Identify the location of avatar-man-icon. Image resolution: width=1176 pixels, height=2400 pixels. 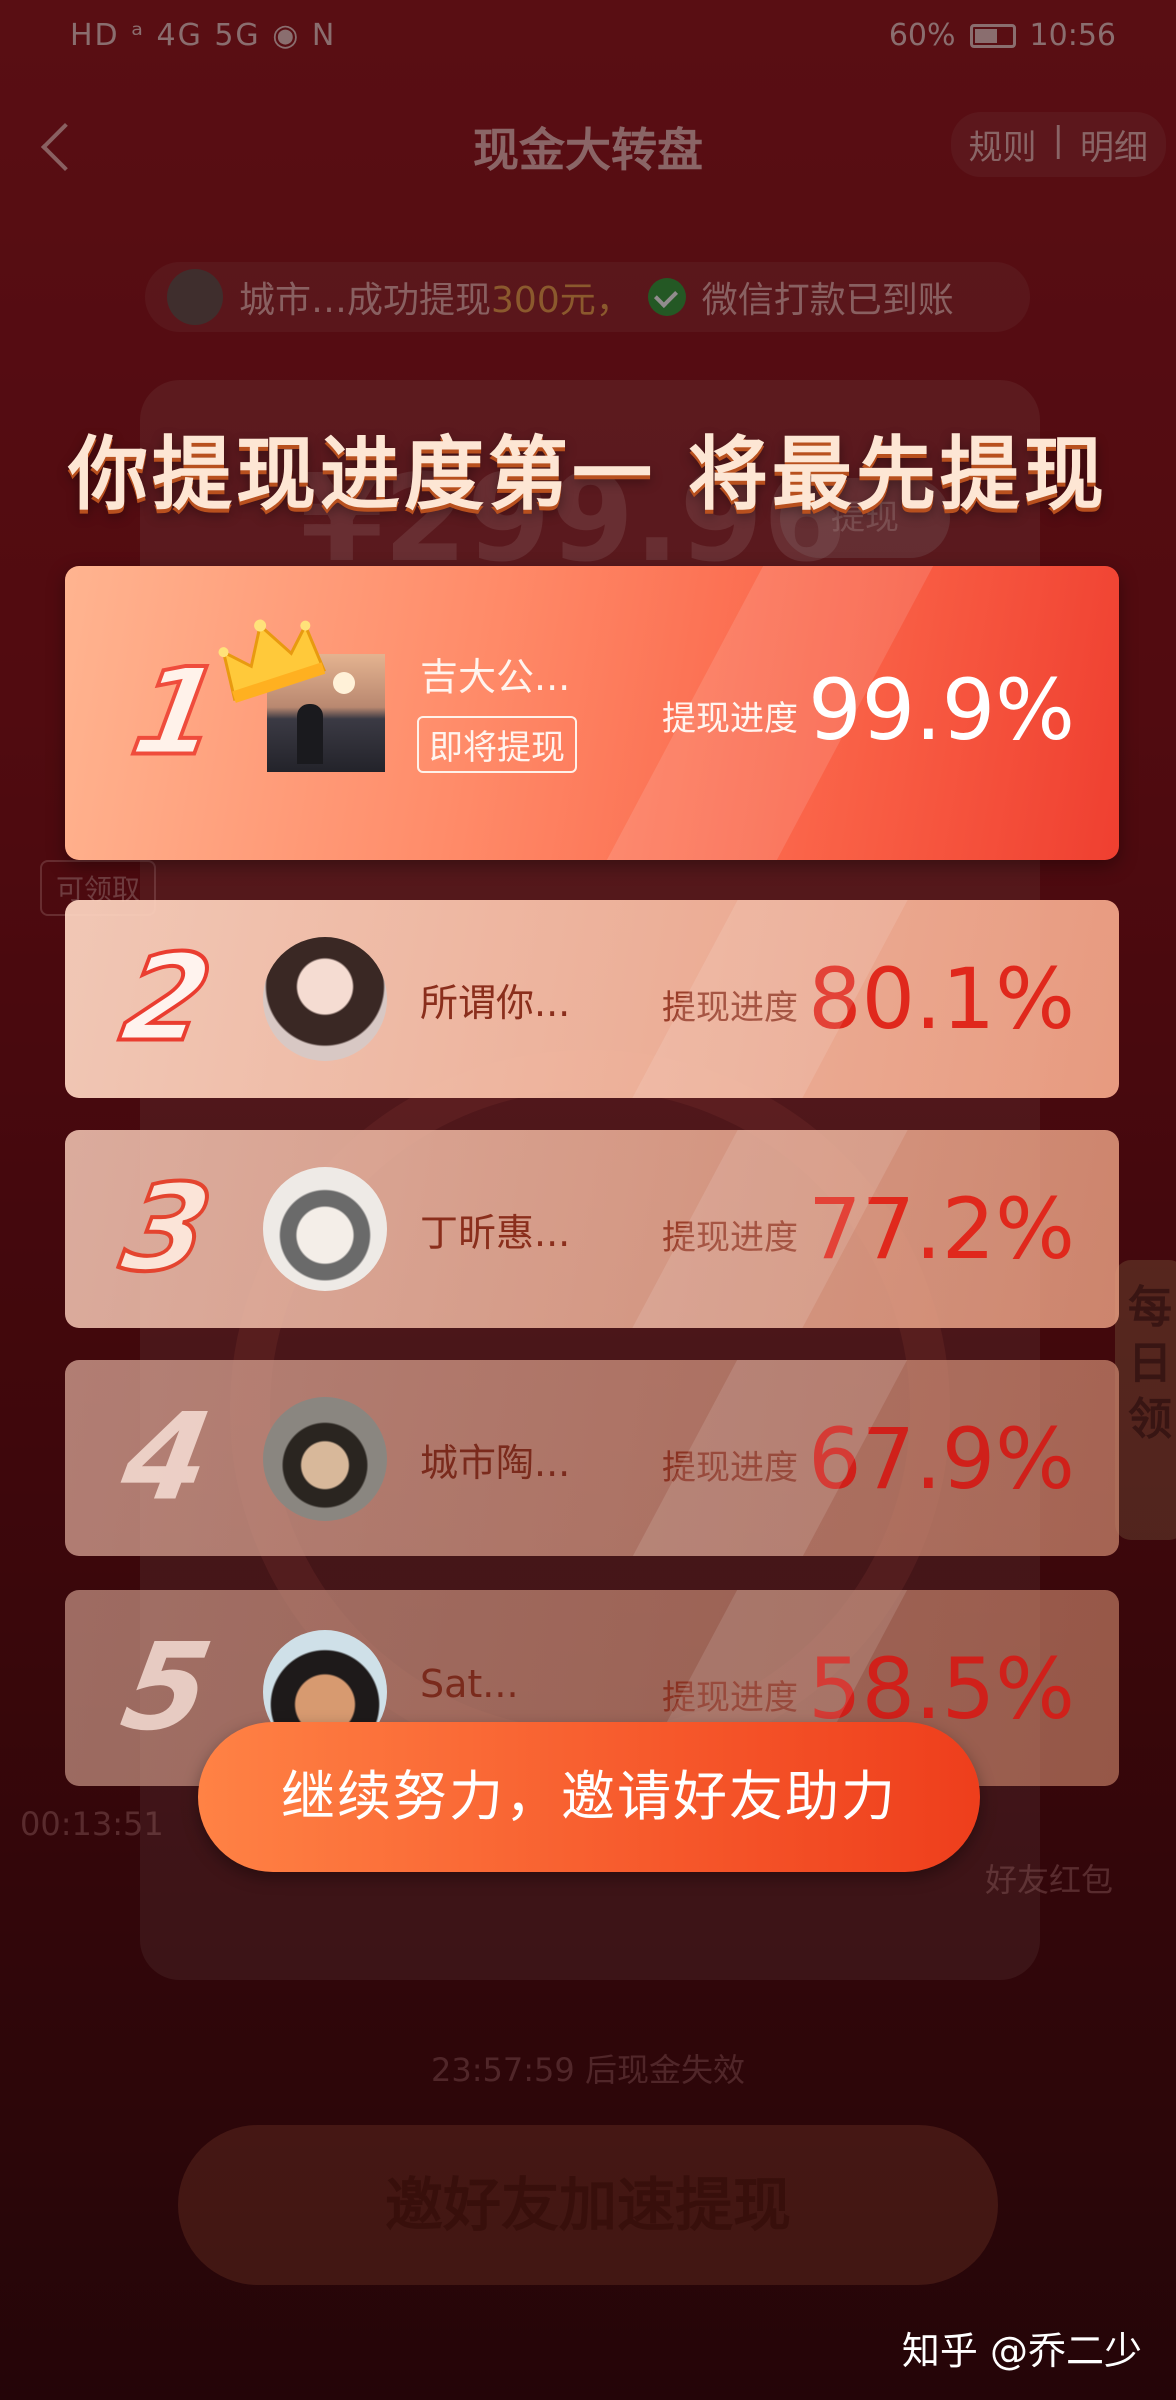
(325, 1459).